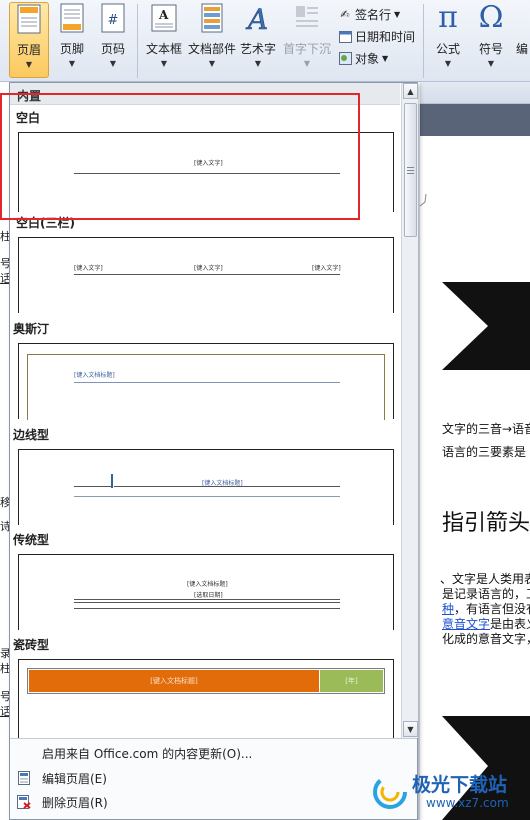 This screenshot has height=820, width=530. What do you see at coordinates (448, 40) in the screenshot?
I see `equation-button: π 公式 ▼` at bounding box center [448, 40].